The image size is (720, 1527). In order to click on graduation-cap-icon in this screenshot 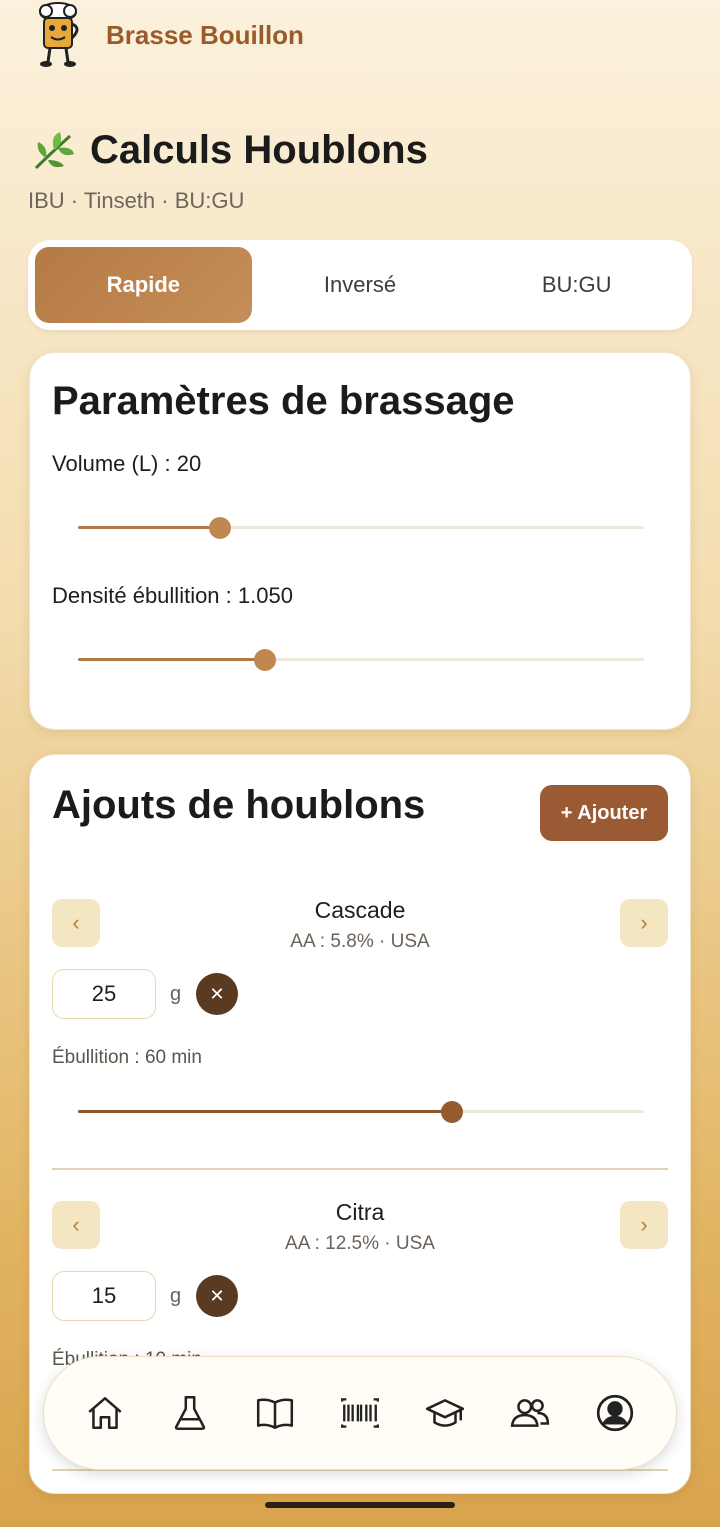, I will do `click(445, 1413)`.